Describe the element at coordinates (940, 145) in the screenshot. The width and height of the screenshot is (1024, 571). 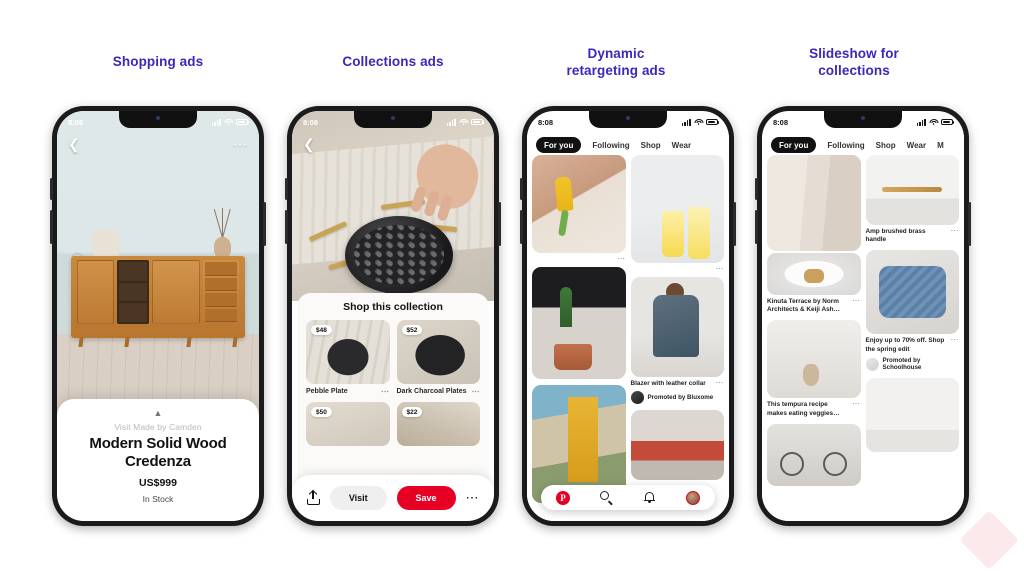
I see `tab-more: M` at that location.